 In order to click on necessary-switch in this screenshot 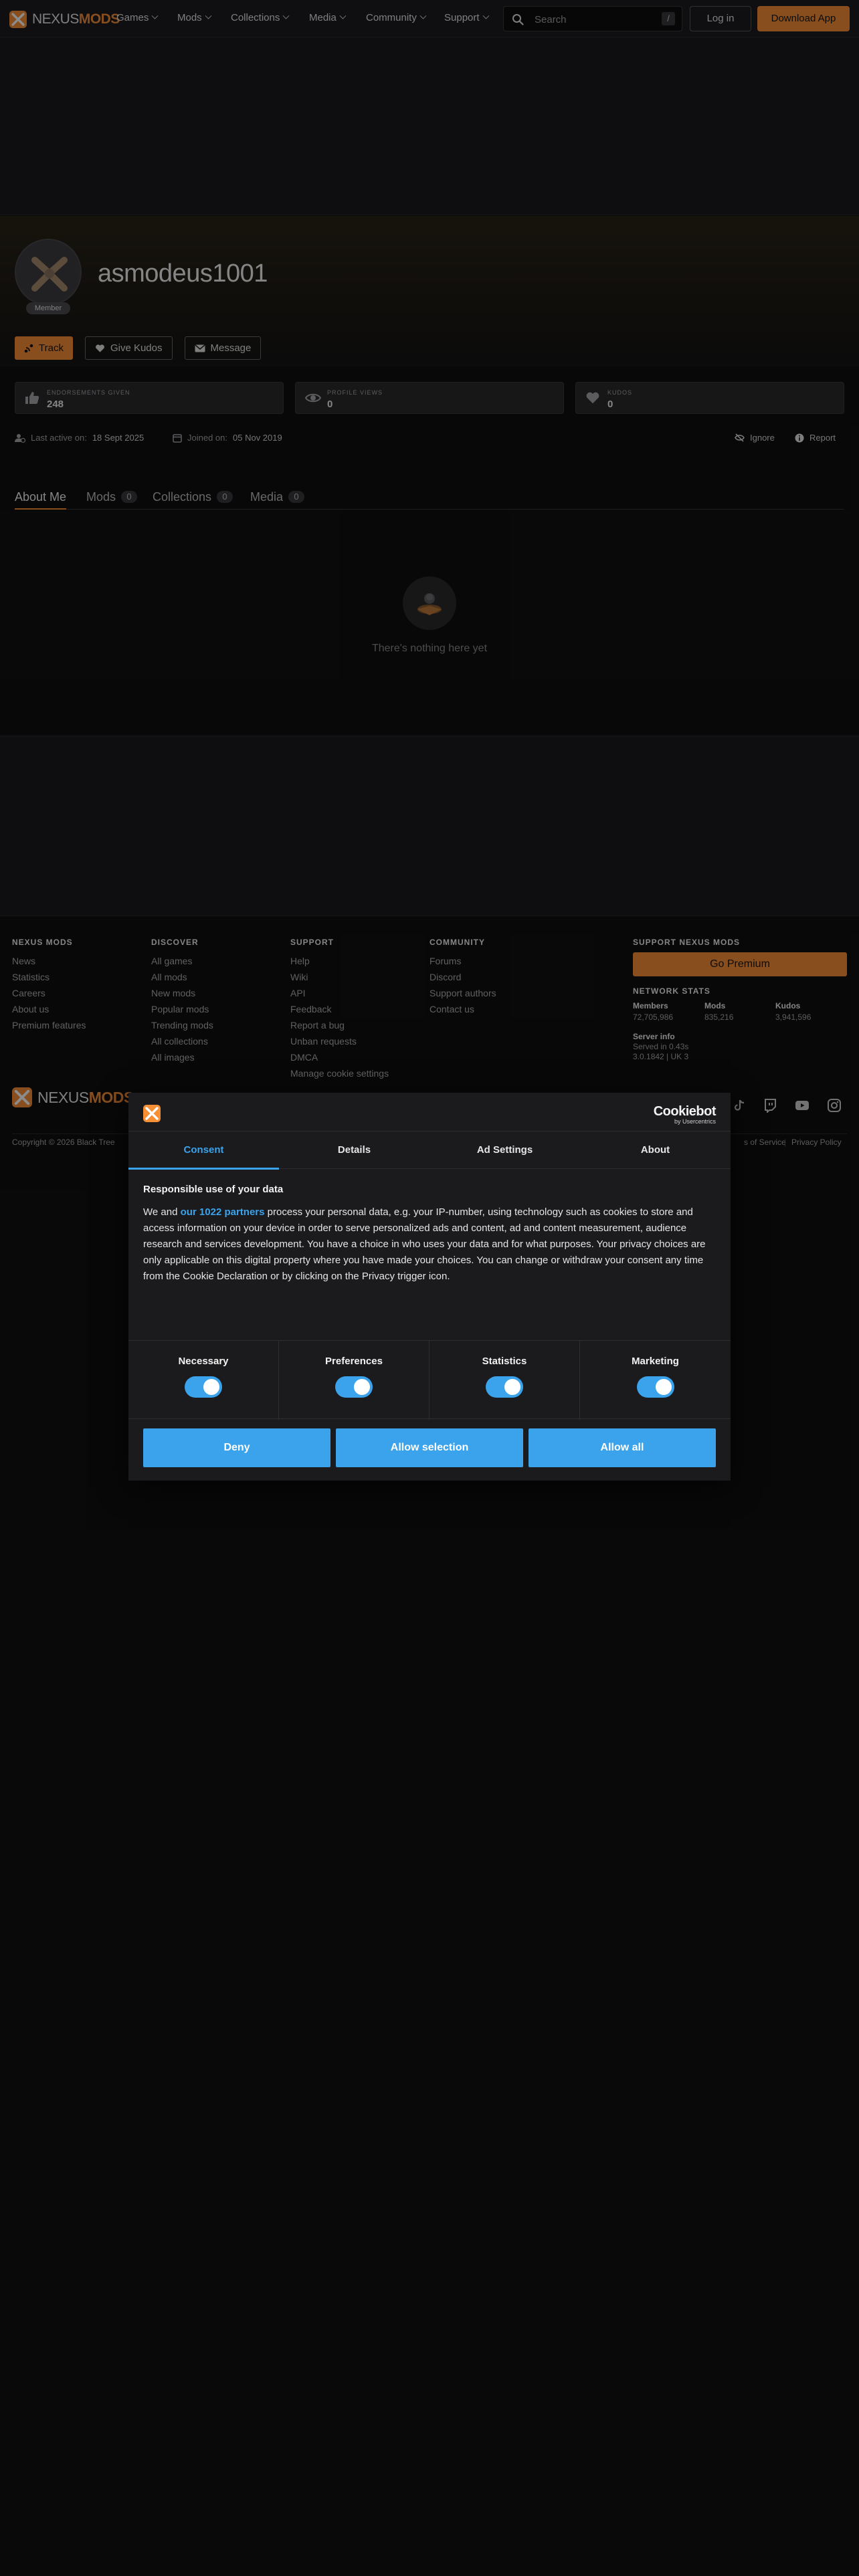, I will do `click(204, 1387)`.